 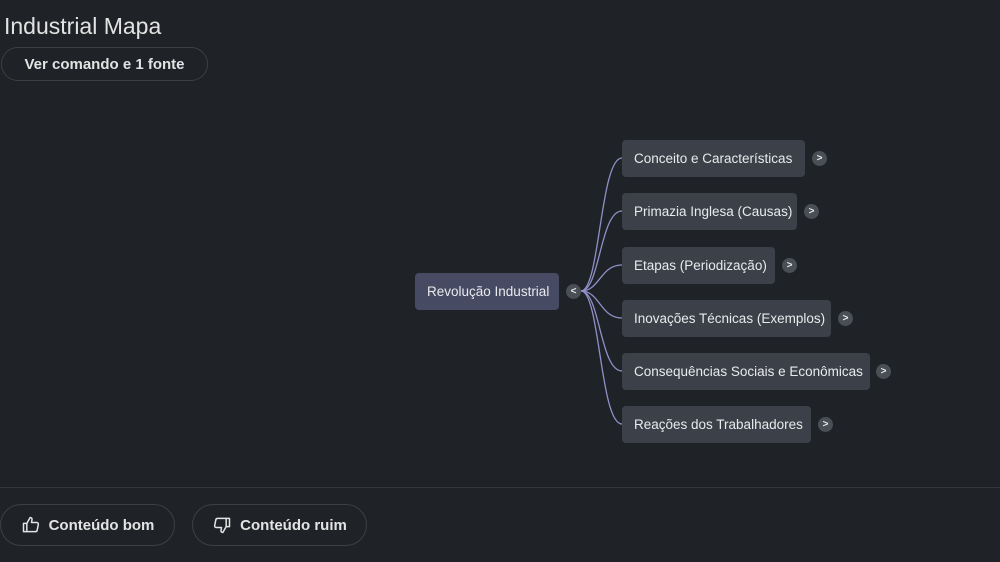 What do you see at coordinates (500, 487) in the screenshot?
I see `footer-divider` at bounding box center [500, 487].